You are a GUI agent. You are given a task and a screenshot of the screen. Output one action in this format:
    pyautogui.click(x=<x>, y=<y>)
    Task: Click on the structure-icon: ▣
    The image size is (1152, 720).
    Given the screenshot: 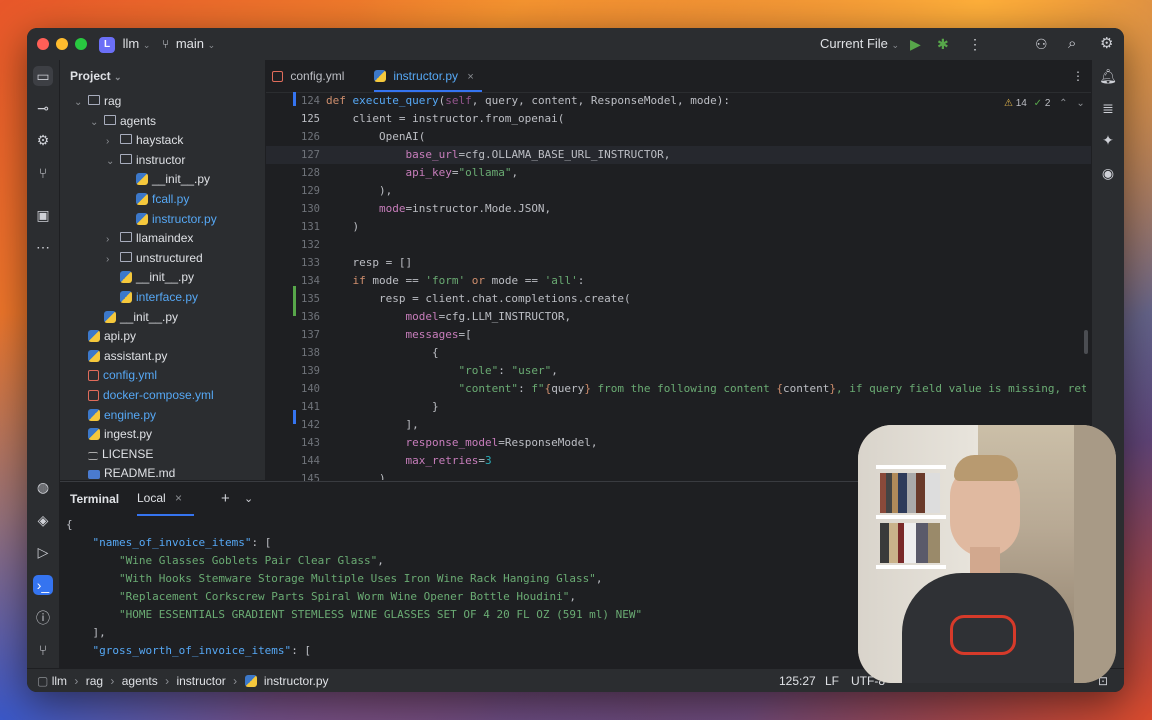 What is the action you would take?
    pyautogui.click(x=43, y=215)
    